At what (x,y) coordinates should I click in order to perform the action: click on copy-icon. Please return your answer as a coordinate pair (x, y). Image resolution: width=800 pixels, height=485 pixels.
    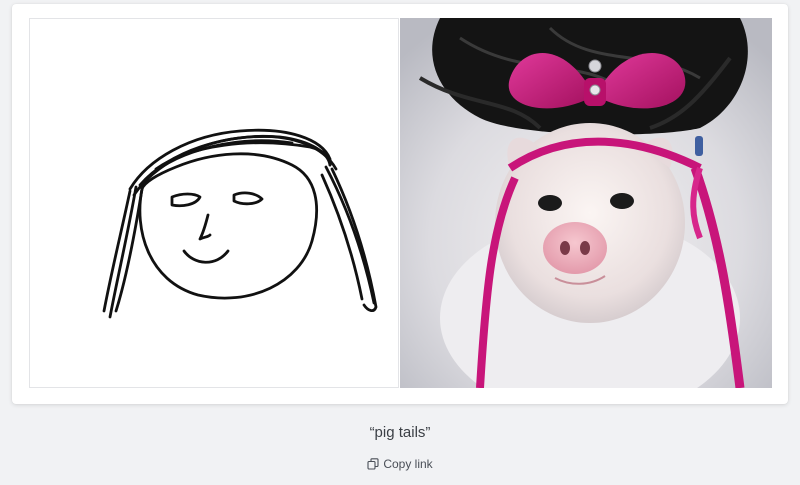
    Looking at the image, I should click on (373, 464).